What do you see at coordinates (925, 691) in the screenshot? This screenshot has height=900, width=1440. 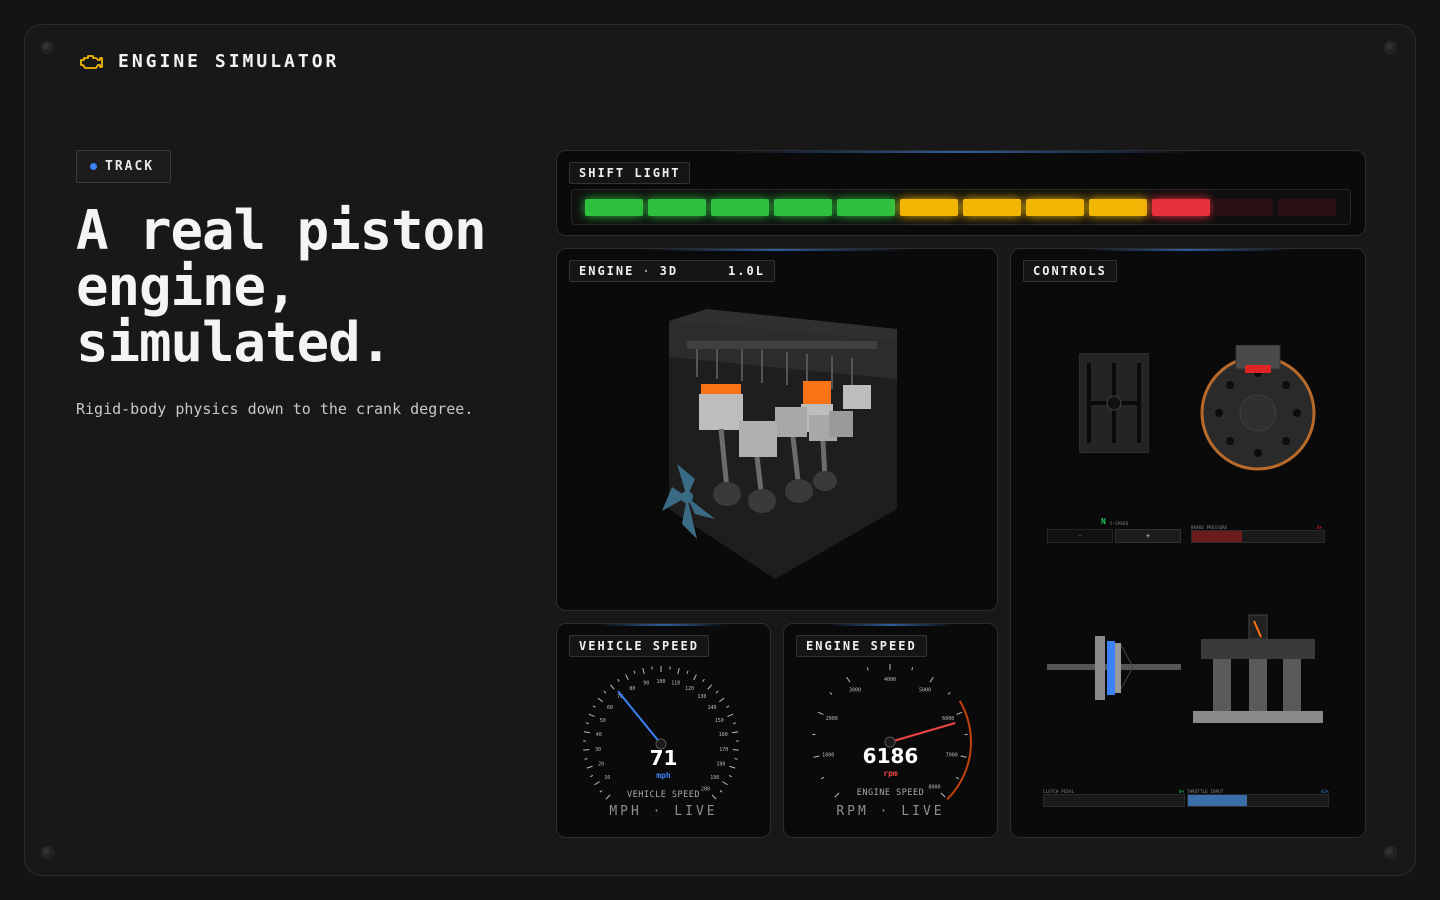 I see `rpm-tick-label: 5000` at bounding box center [925, 691].